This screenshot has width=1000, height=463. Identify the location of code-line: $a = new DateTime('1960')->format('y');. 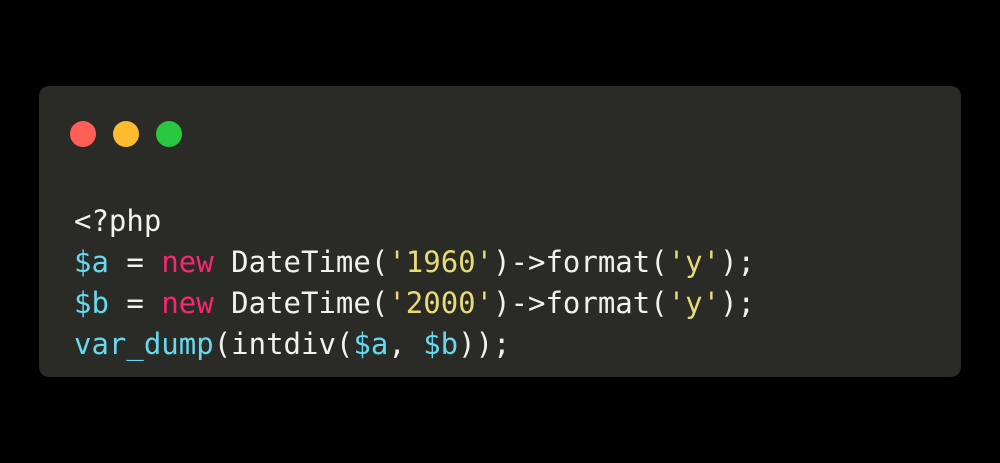
(414, 262).